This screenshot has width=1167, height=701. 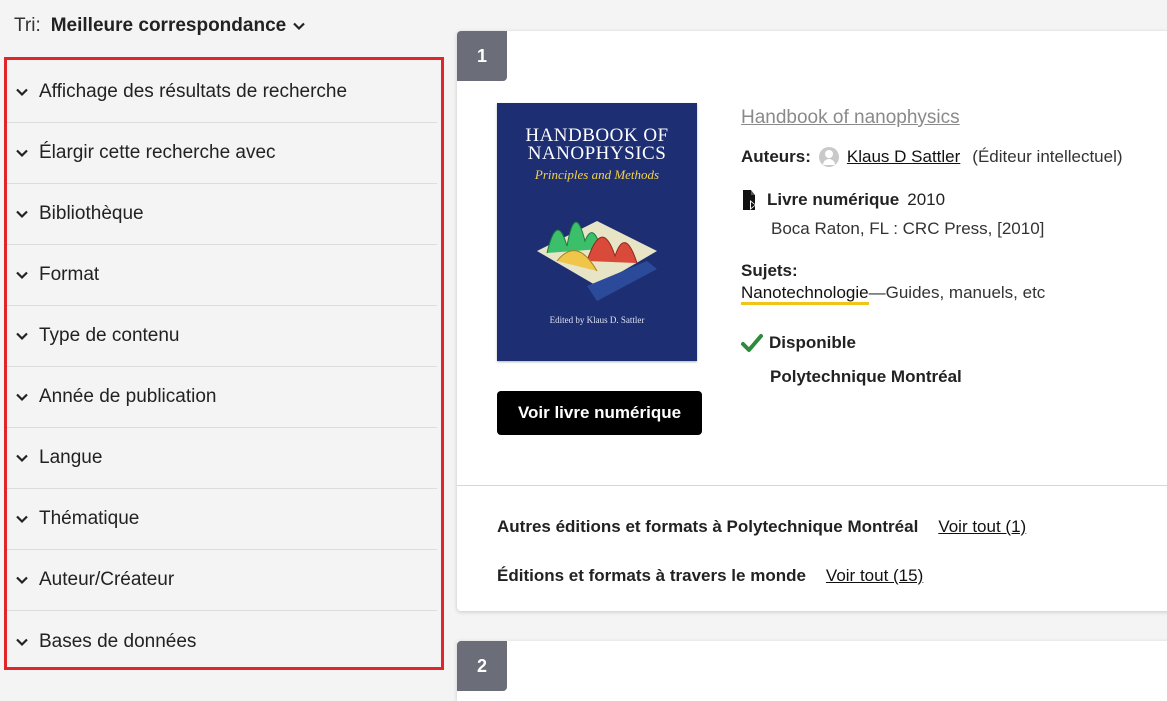 What do you see at coordinates (982, 527) in the screenshot?
I see `editions-local-link: Voir tout (1)` at bounding box center [982, 527].